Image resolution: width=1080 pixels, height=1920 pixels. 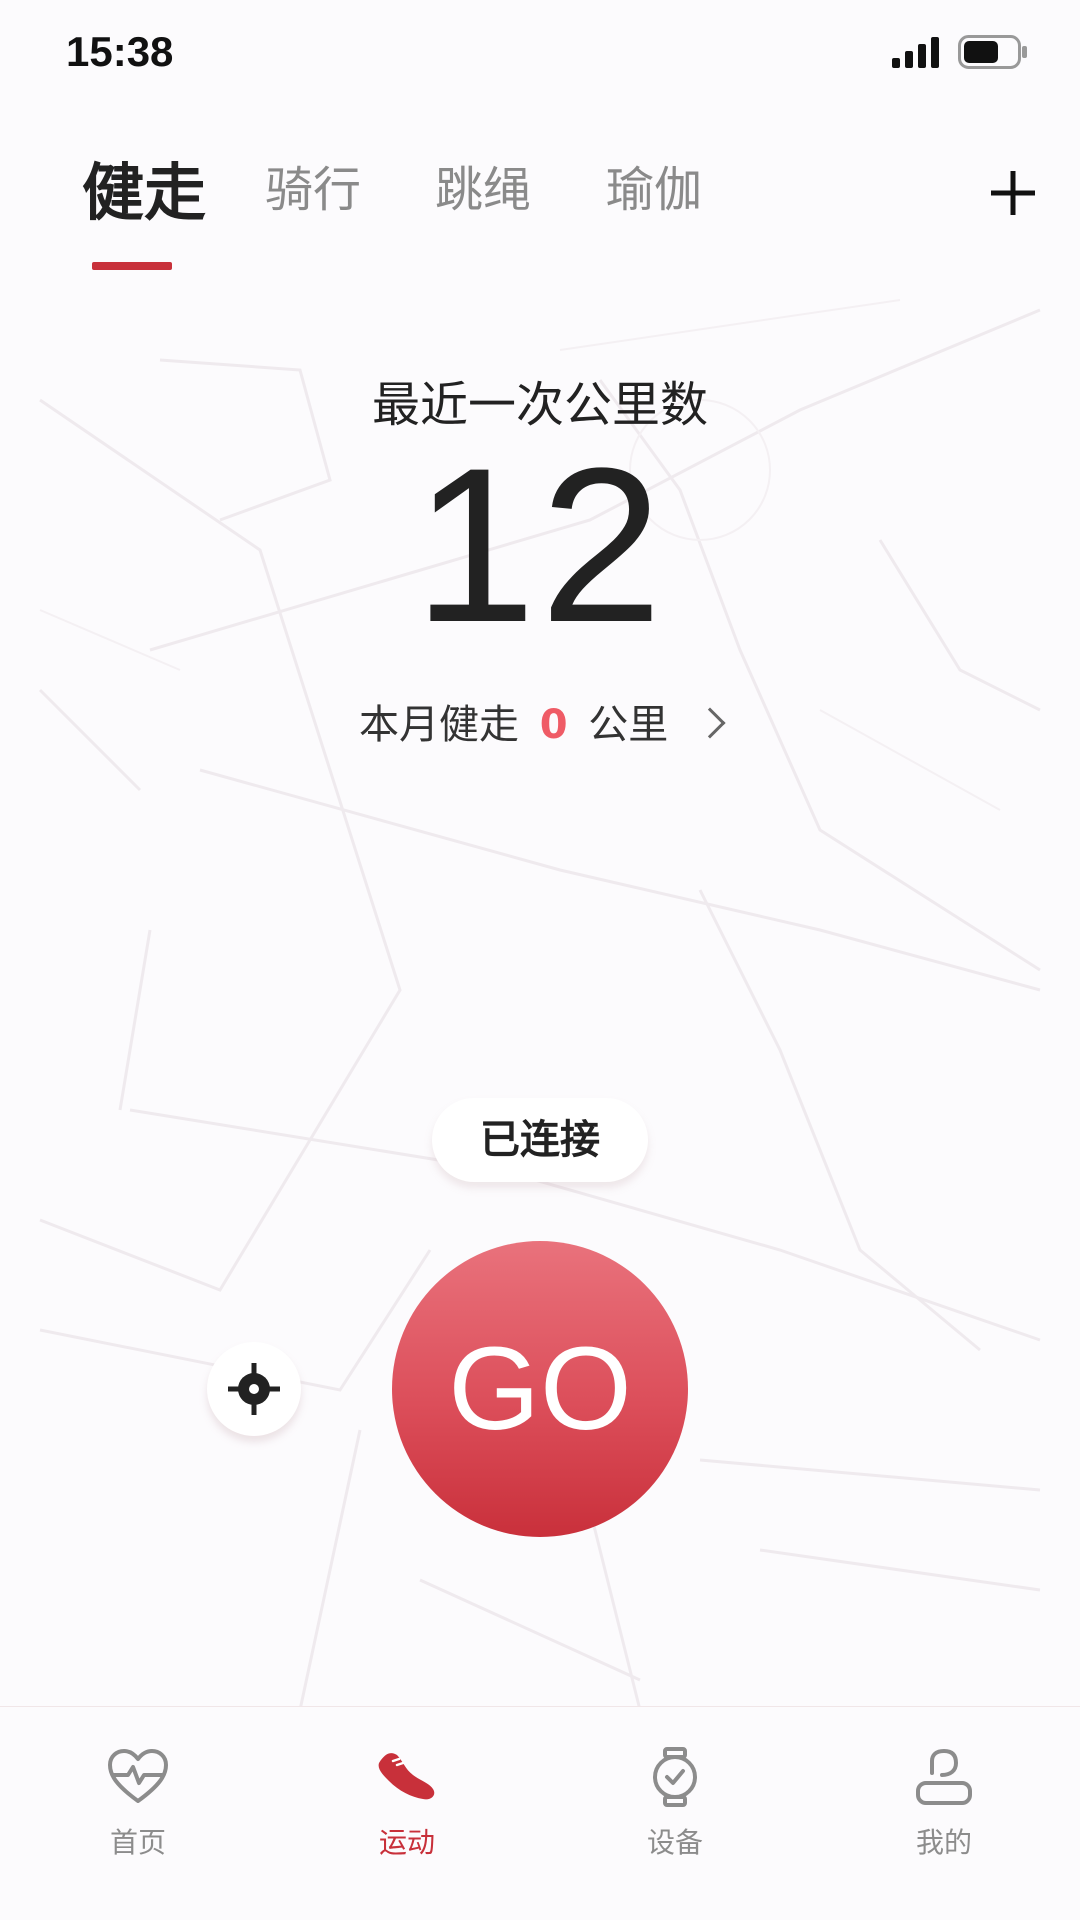 I want to click on tab-cycling: 骑行, so click(x=313, y=185).